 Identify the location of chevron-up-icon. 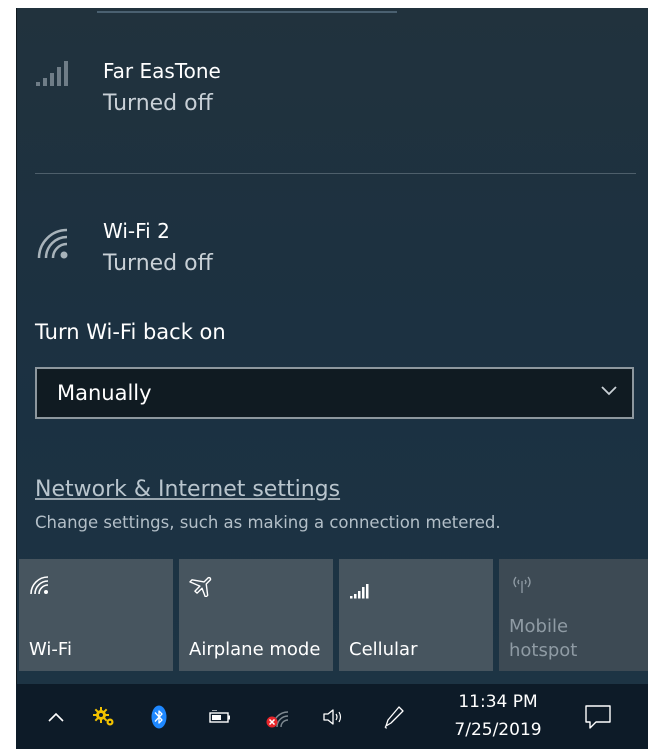
(56, 717).